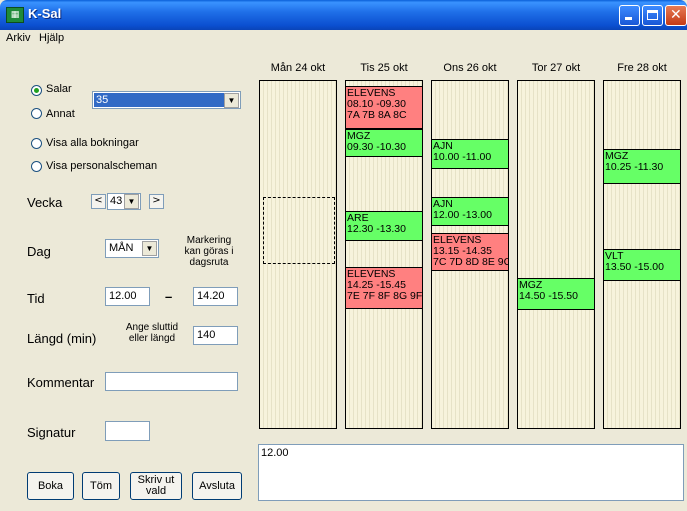 Image resolution: width=687 pixels, height=511 pixels. What do you see at coordinates (50, 486) in the screenshot?
I see `boka-button: Boka` at bounding box center [50, 486].